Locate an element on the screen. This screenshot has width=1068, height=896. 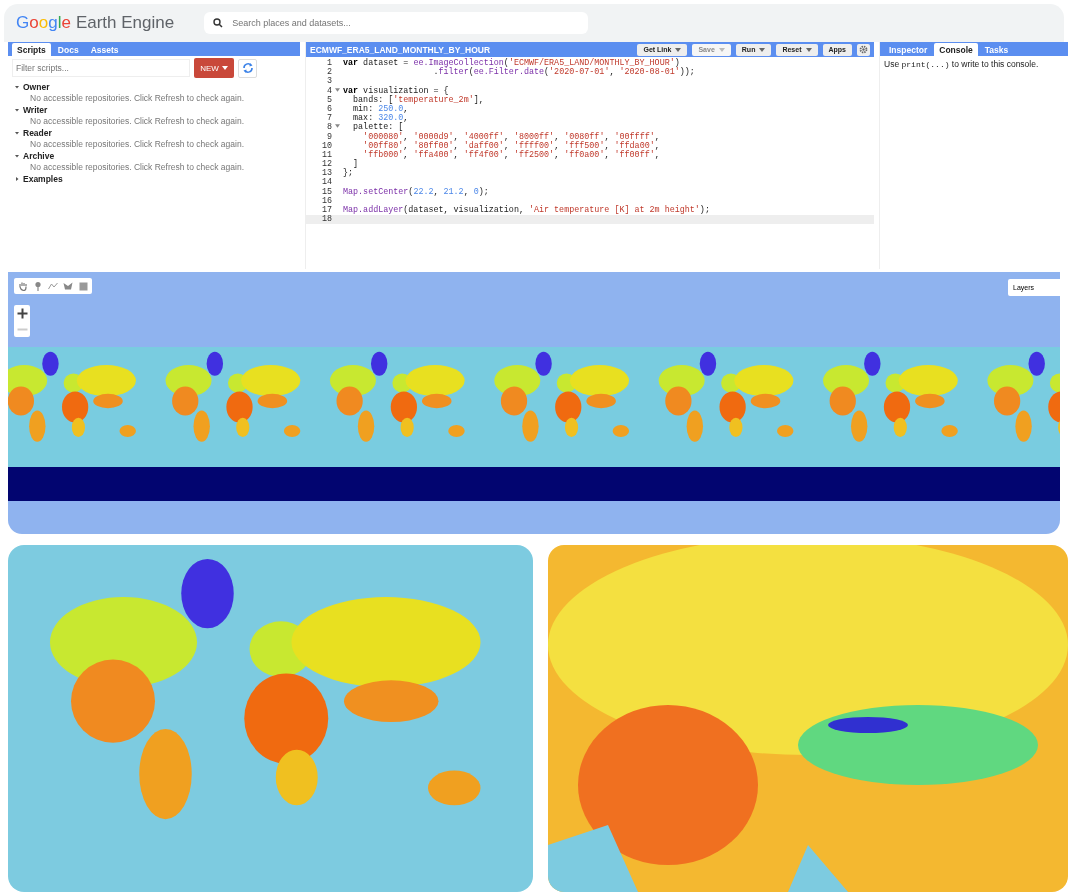
search-icon is located at coordinates (218, 23).